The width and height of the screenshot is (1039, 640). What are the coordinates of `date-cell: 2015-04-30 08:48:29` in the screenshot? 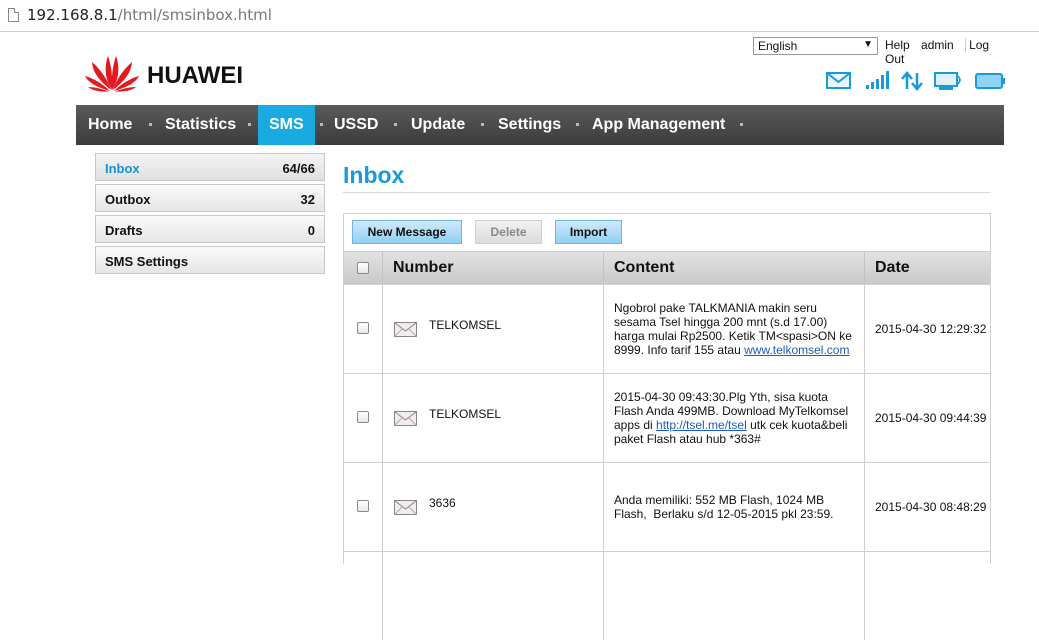 It's located at (927, 507).